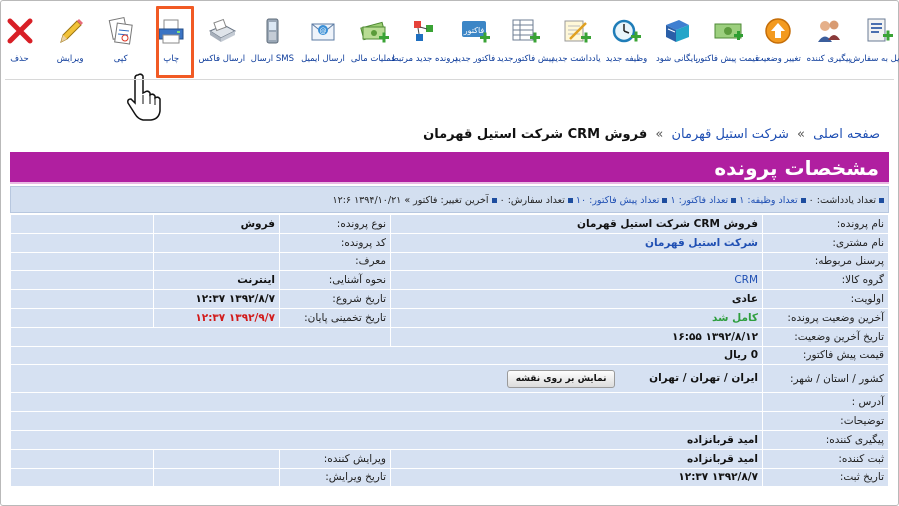 Image resolution: width=899 pixels, height=506 pixels. I want to click on edit-icon, so click(70, 31).